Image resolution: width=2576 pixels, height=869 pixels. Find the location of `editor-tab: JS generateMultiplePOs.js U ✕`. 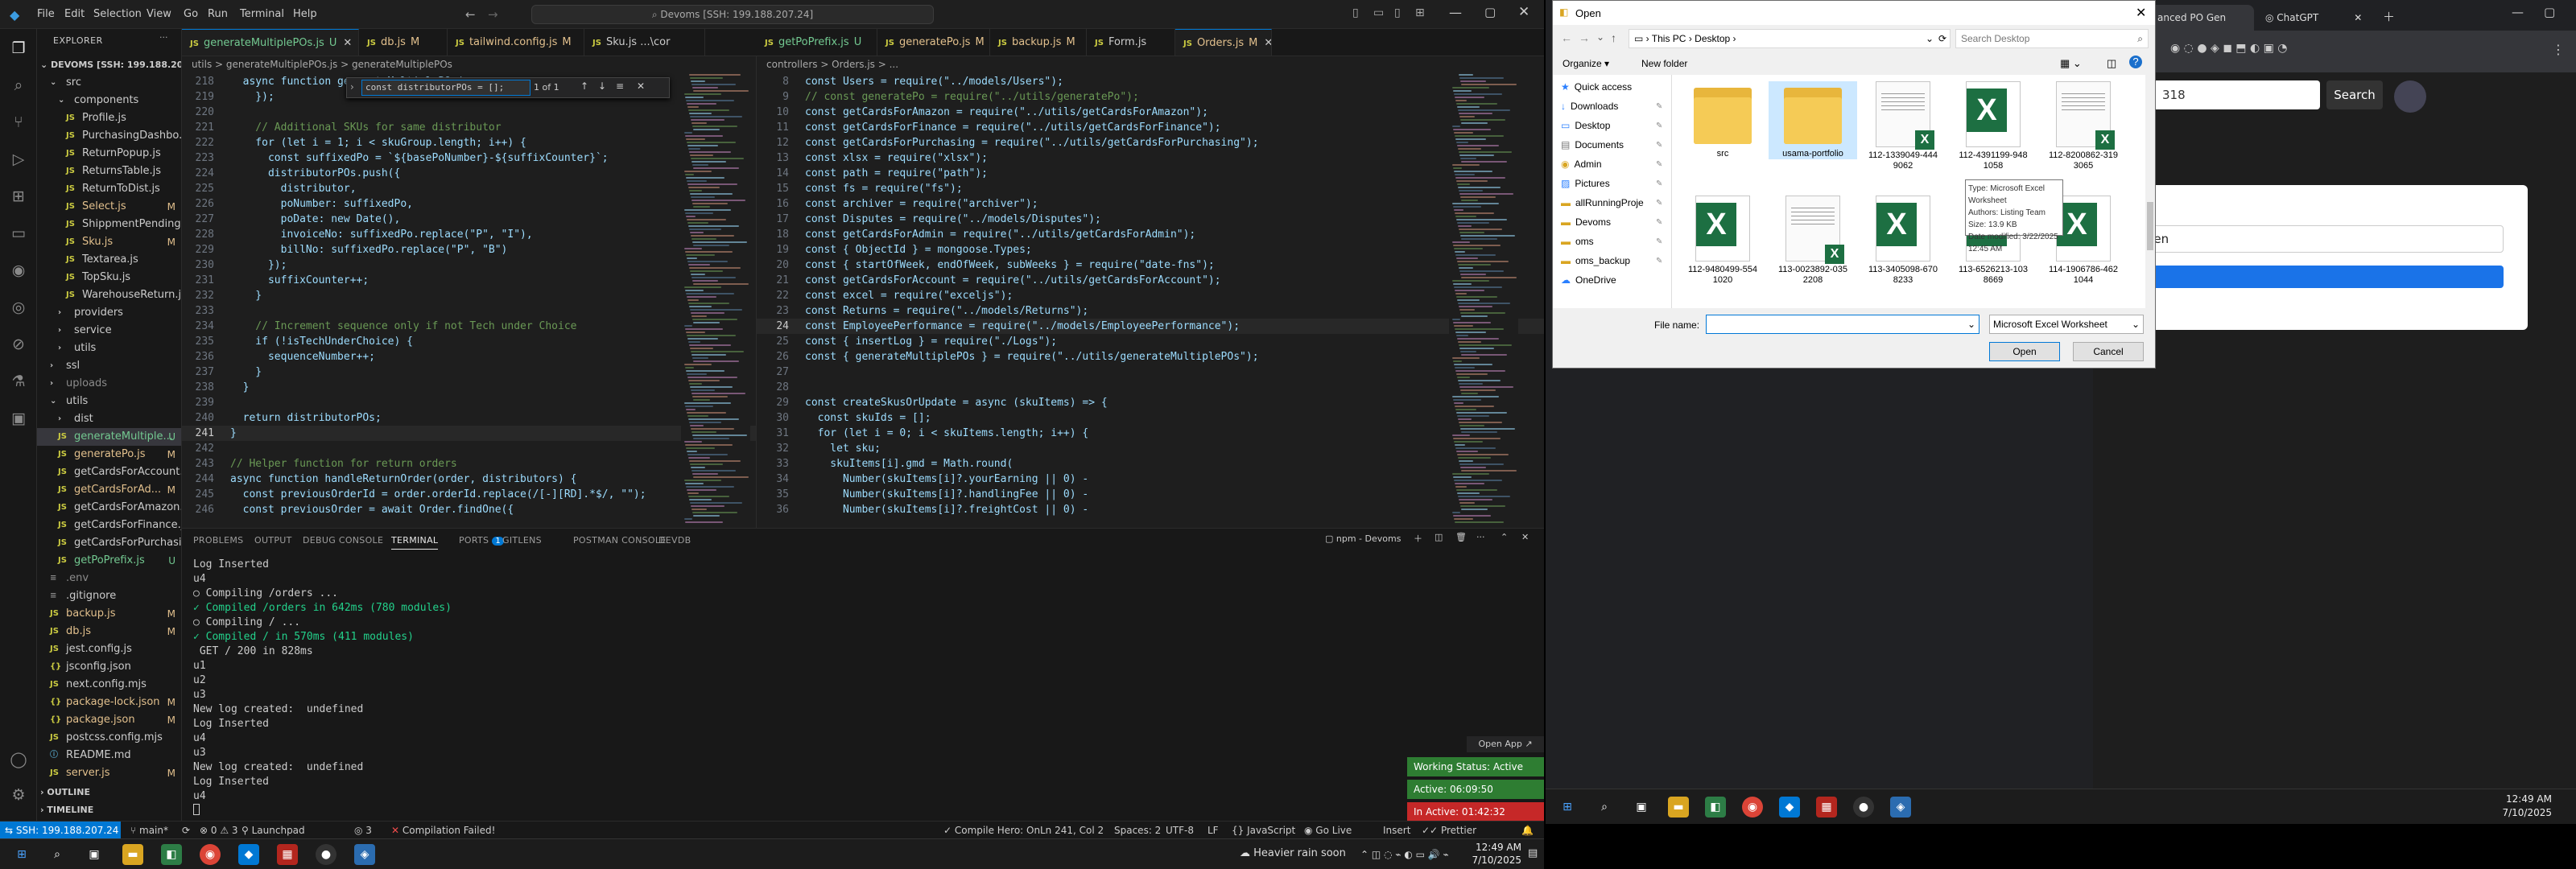

editor-tab: JS generateMultiplePOs.js U ✕ is located at coordinates (270, 42).